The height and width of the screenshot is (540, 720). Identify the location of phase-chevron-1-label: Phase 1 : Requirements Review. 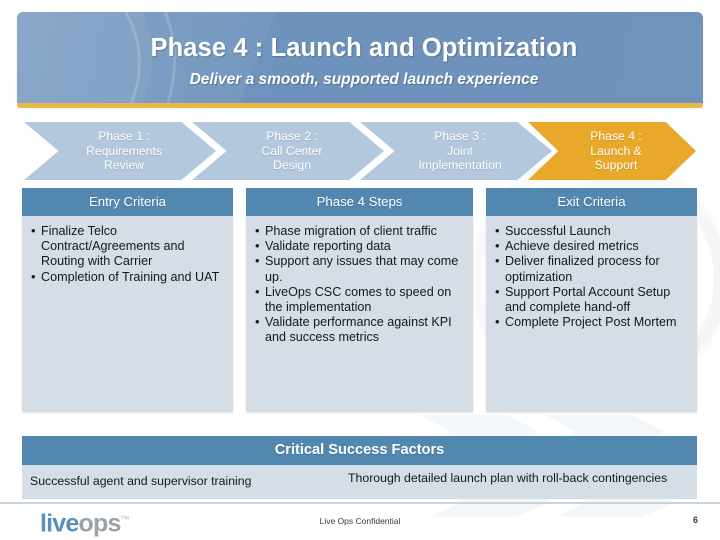
(124, 151).